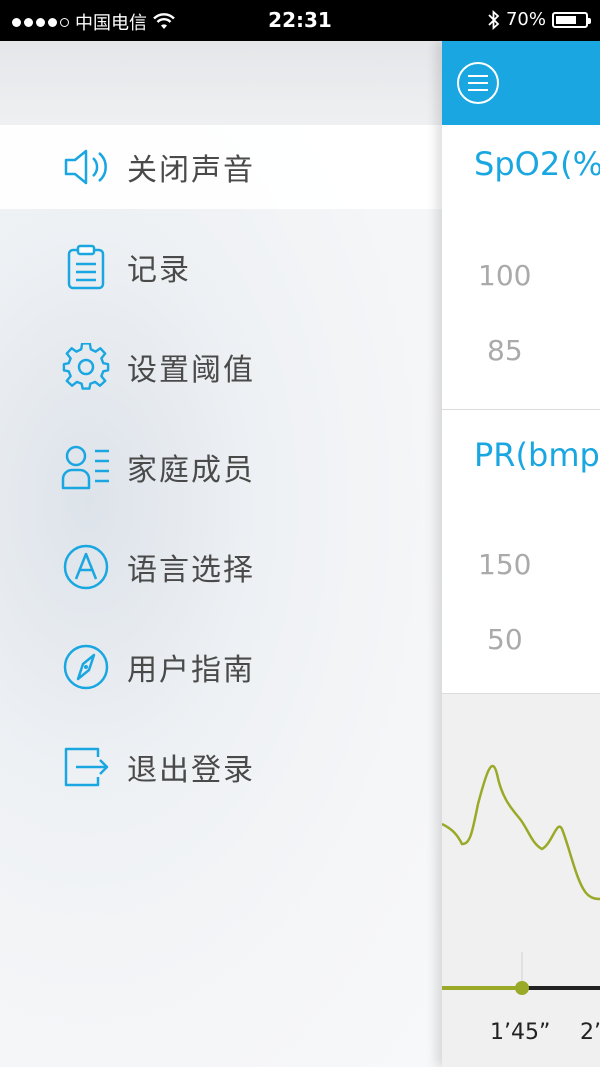 The height and width of the screenshot is (1067, 600). What do you see at coordinates (505, 639) in the screenshot?
I see `pr-lower-threshold: 50` at bounding box center [505, 639].